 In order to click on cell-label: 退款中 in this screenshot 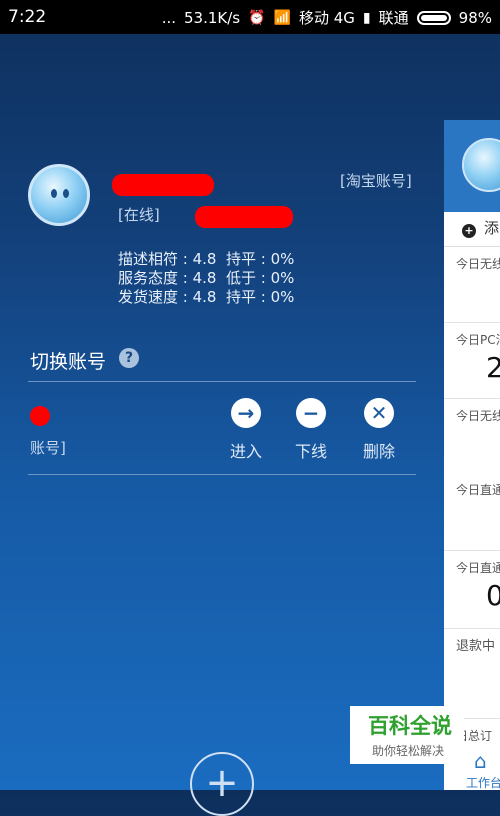, I will do `click(476, 646)`.